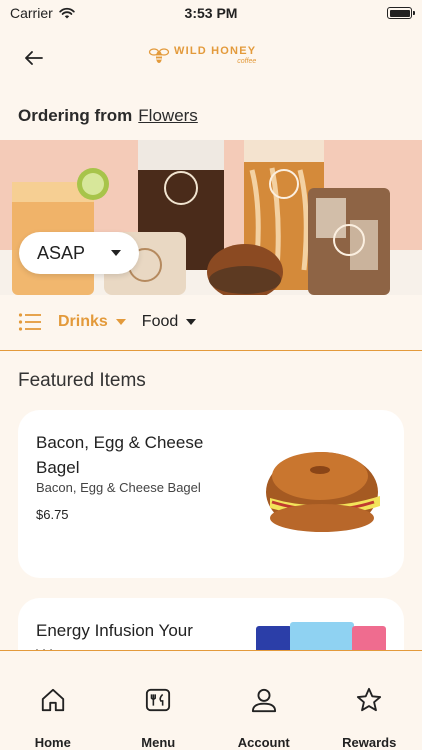 The image size is (422, 750). I want to click on menu-icon, so click(158, 700).